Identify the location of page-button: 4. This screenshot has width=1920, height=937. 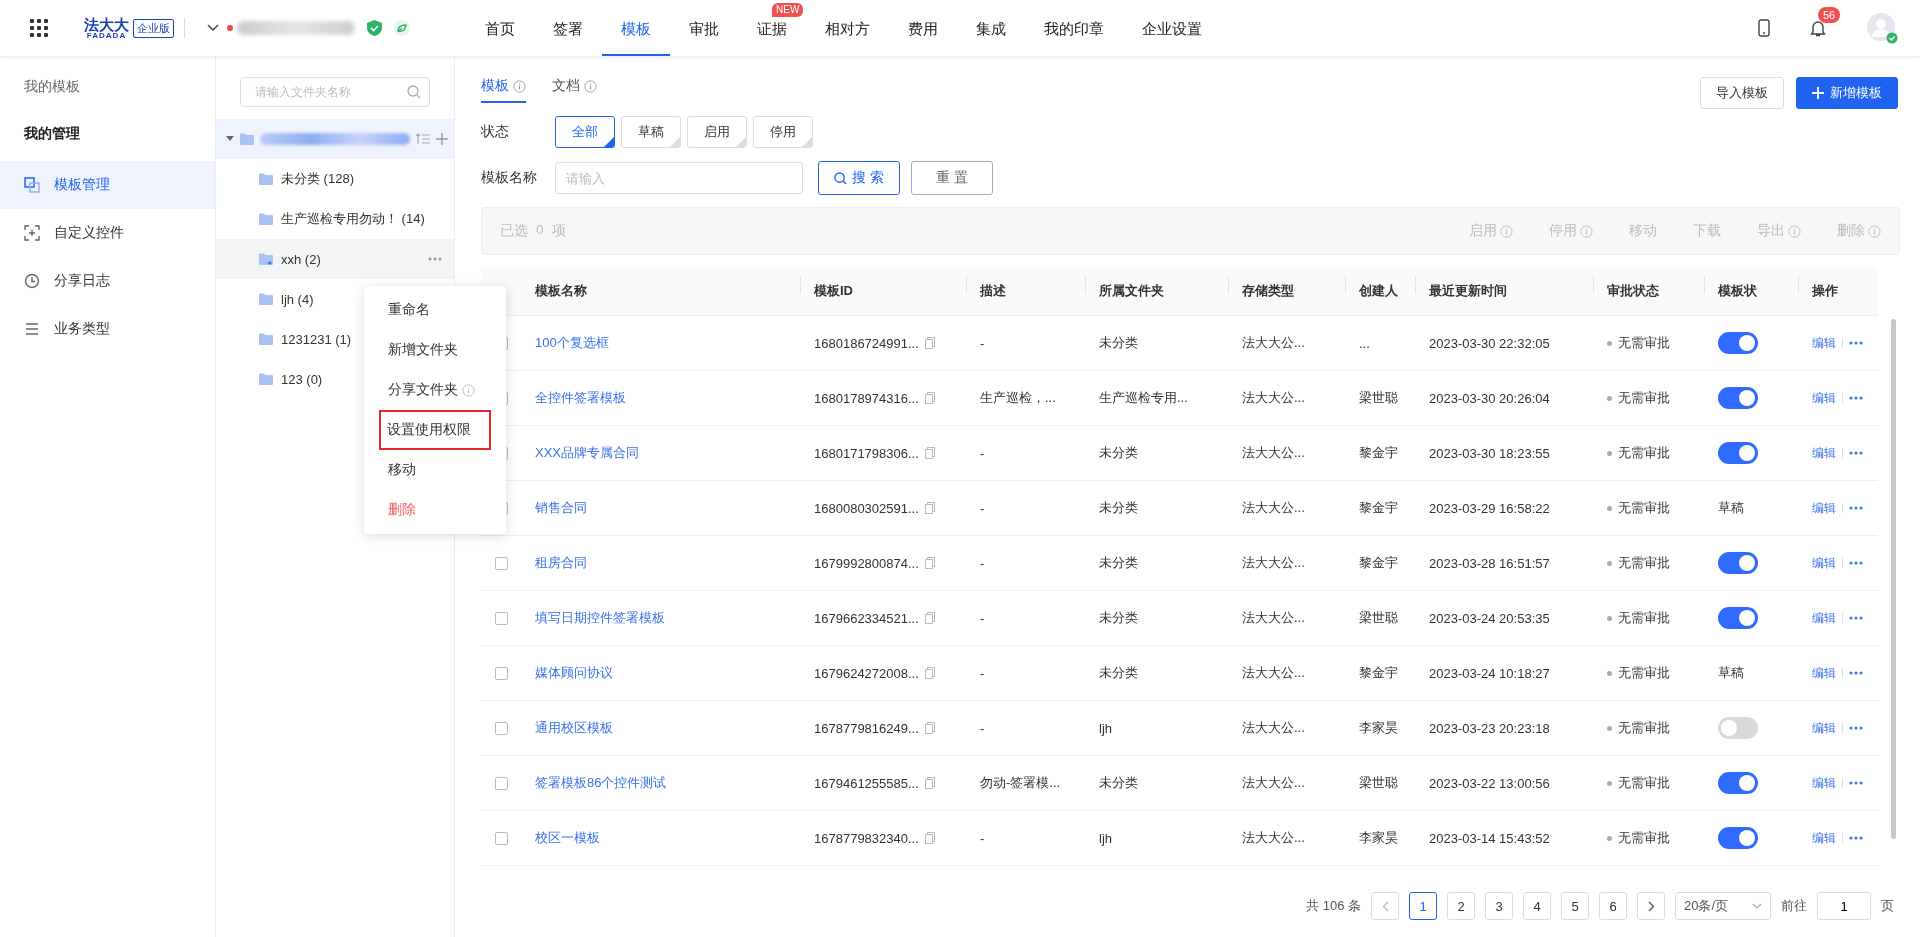
(1537, 906).